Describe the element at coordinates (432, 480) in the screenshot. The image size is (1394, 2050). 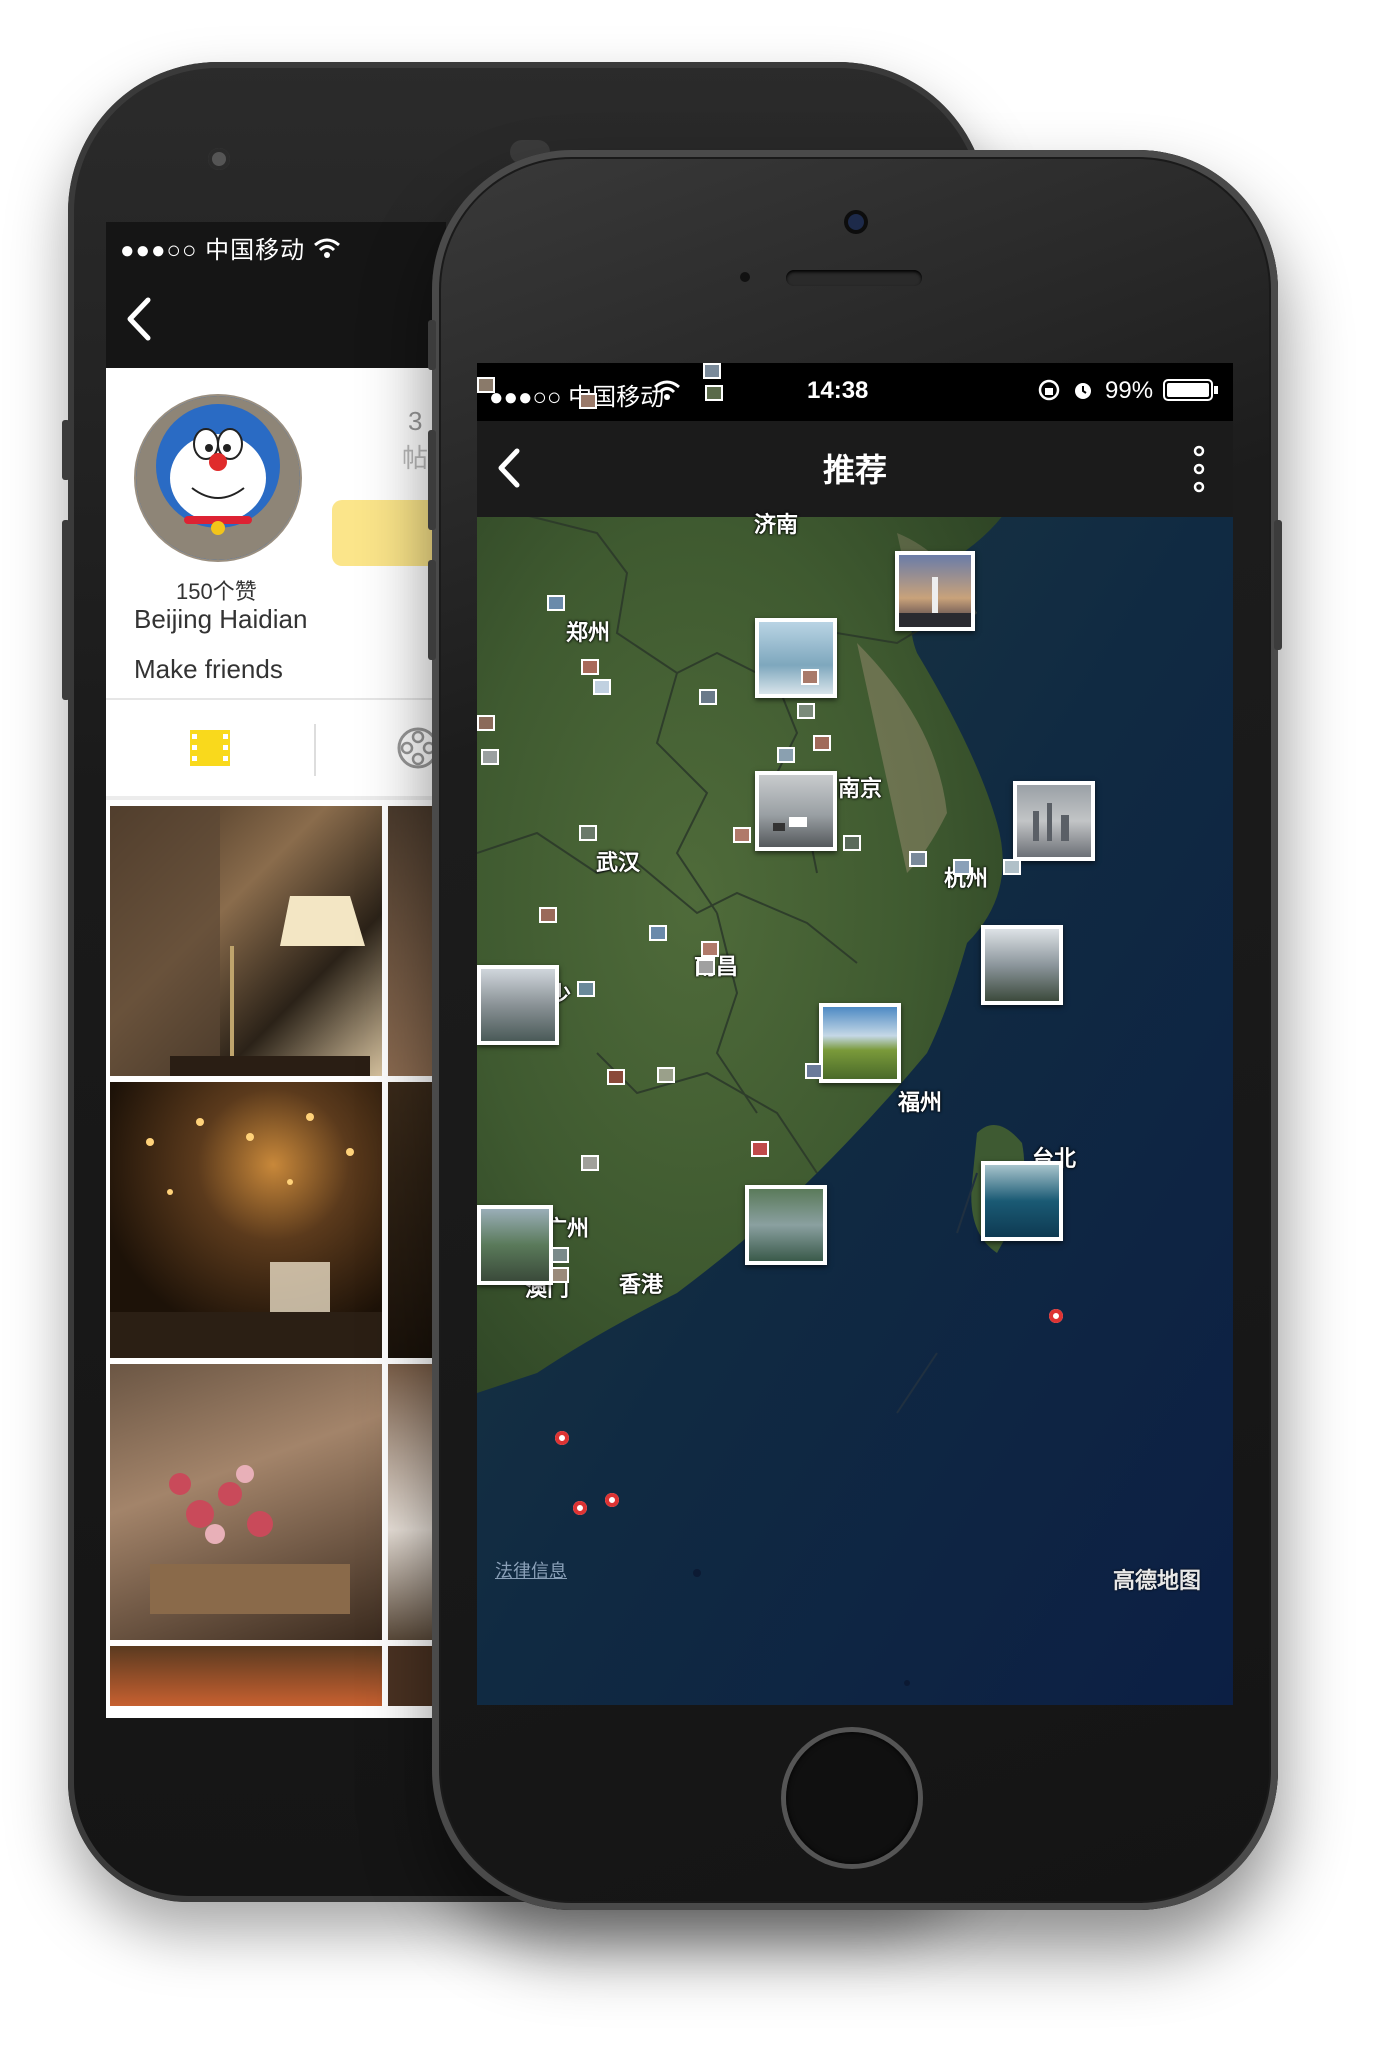
I see `front-phone-volume-up` at that location.